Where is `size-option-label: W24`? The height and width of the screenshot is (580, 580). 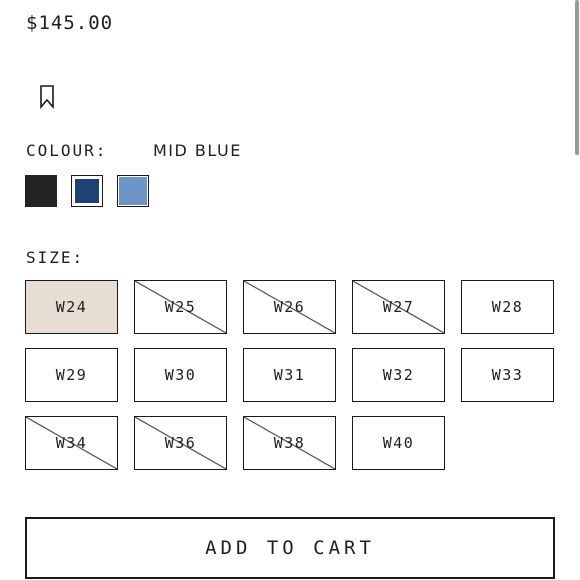 size-option-label: W24 is located at coordinates (71, 307).